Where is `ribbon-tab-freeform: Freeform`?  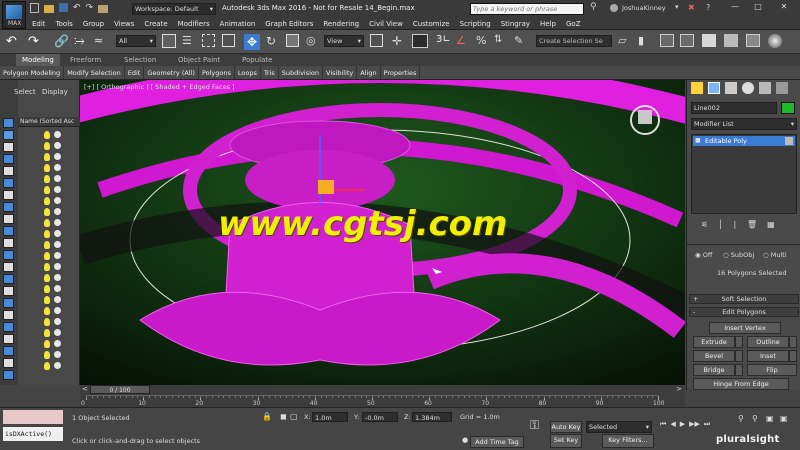
ribbon-tab-freeform: Freeform is located at coordinates (85, 60).